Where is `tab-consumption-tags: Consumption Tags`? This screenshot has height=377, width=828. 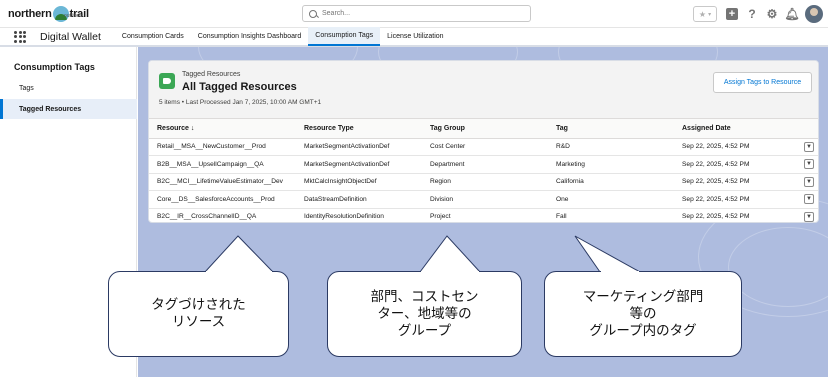
tab-consumption-tags: Consumption Tags is located at coordinates (344, 36).